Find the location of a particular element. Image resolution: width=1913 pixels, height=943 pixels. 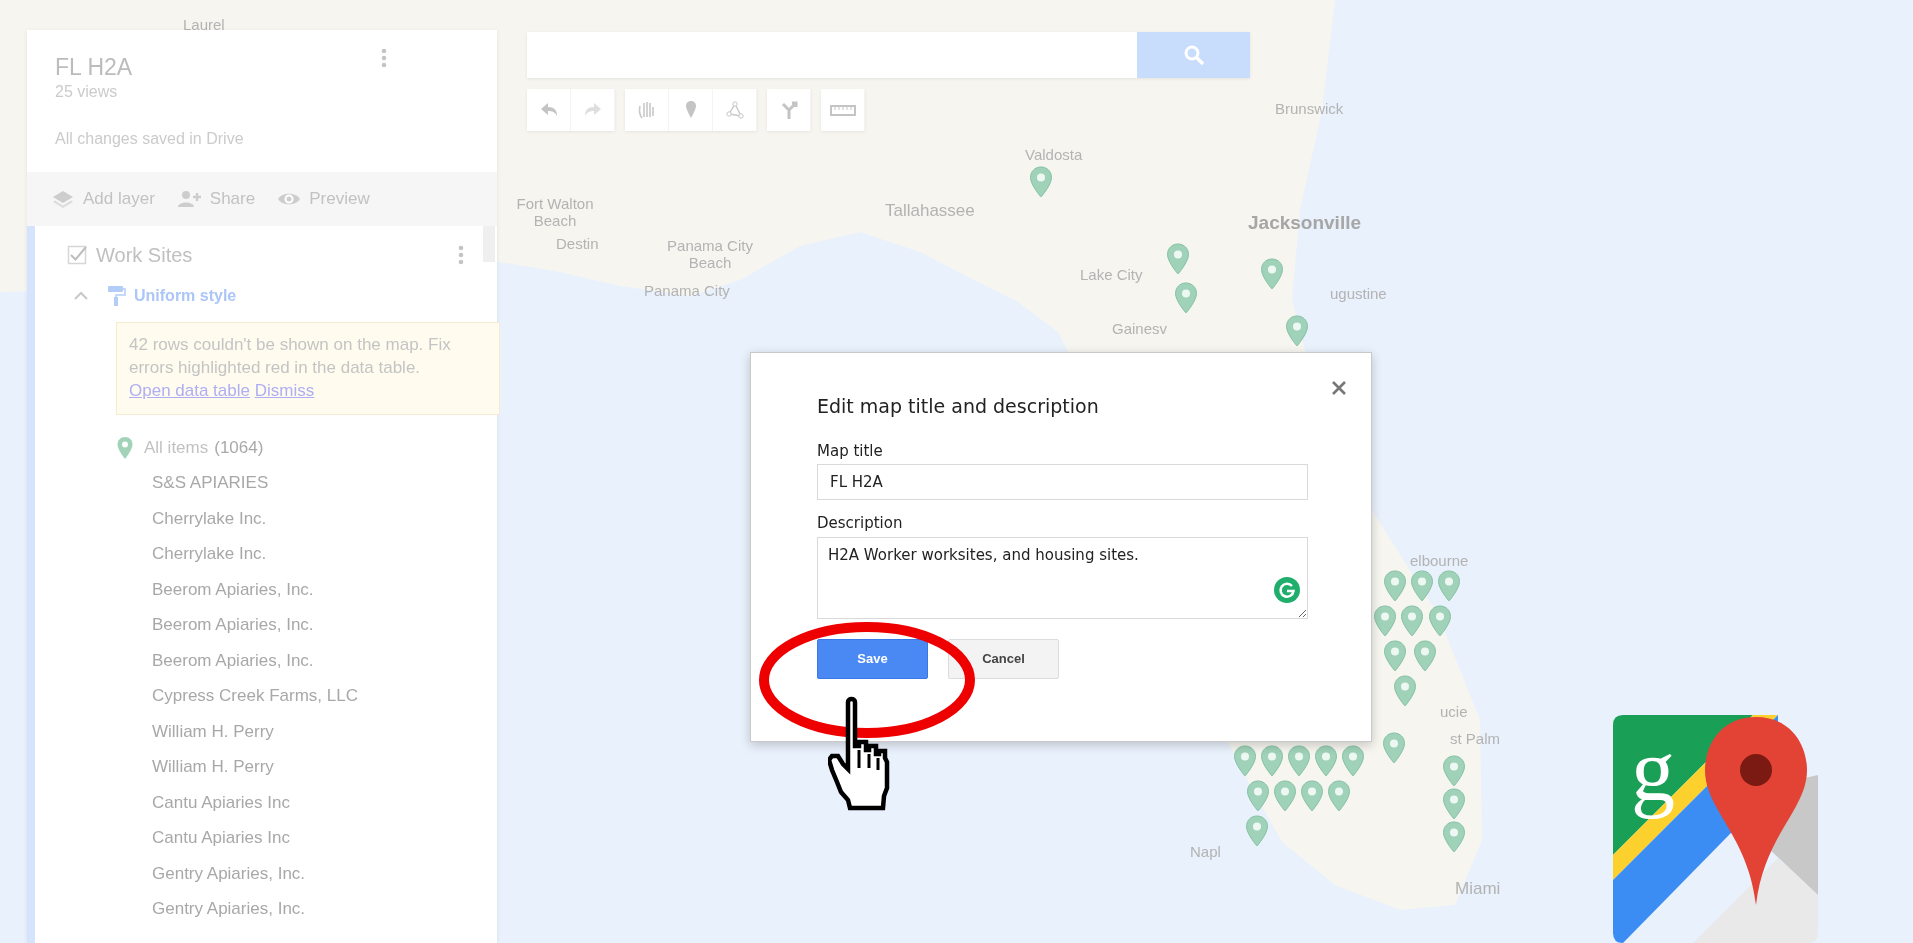

style-link: Uniform style is located at coordinates (172, 296).